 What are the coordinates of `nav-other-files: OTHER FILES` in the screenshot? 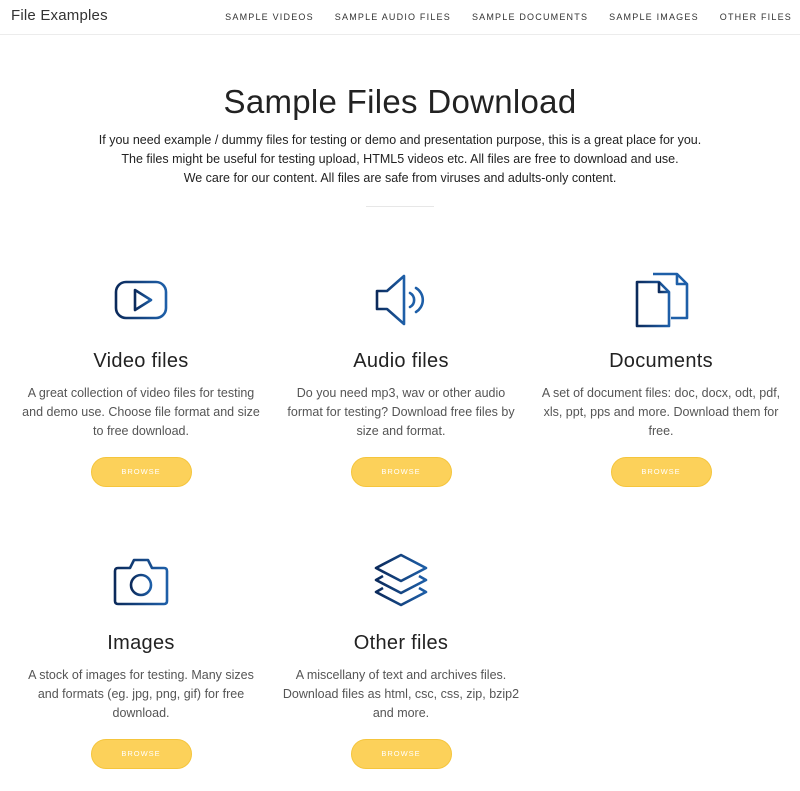 It's located at (756, 17).